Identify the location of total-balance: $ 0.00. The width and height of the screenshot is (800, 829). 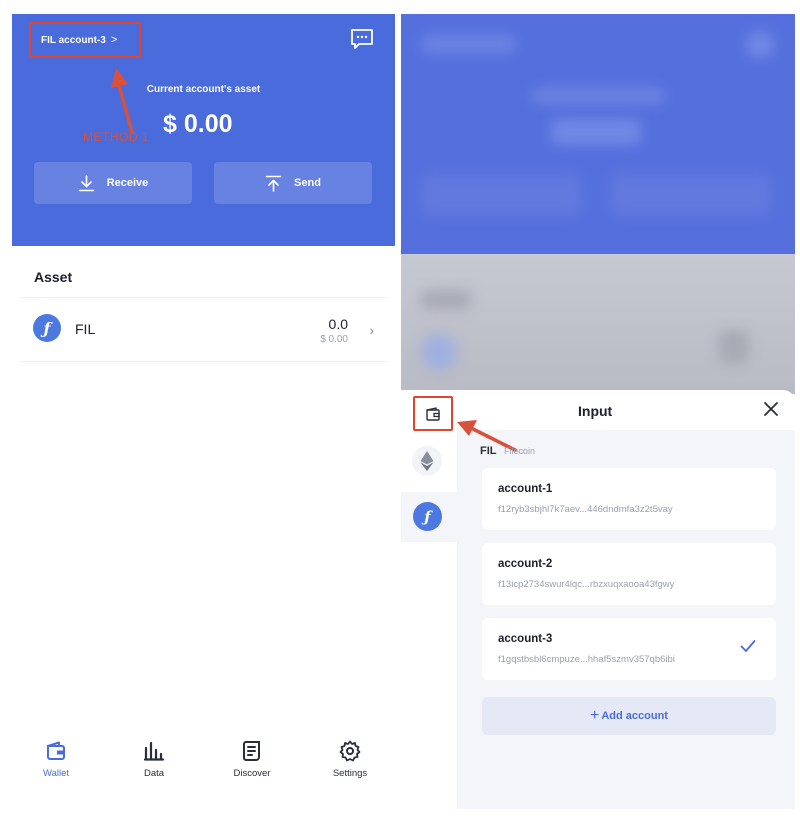
(198, 124).